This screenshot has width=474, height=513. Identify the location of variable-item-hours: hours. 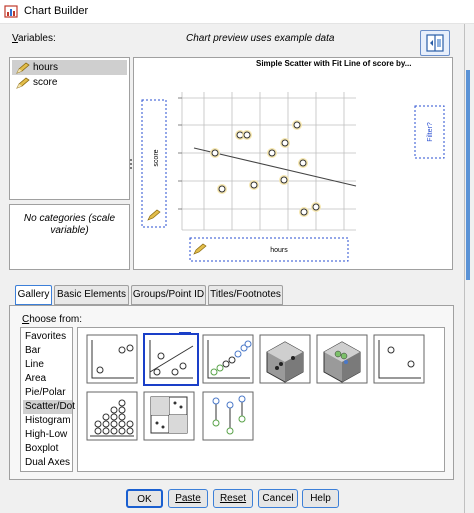
(69, 67).